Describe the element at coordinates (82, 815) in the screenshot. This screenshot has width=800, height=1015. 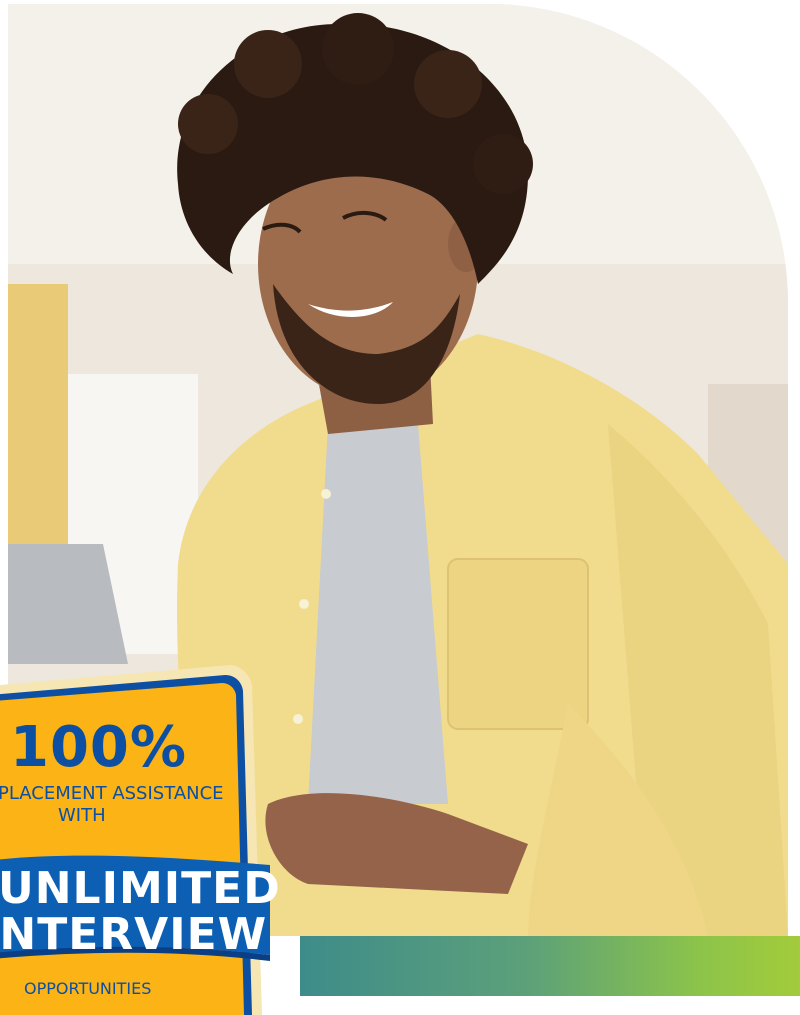
I see `badge-line2: WITH` at that location.